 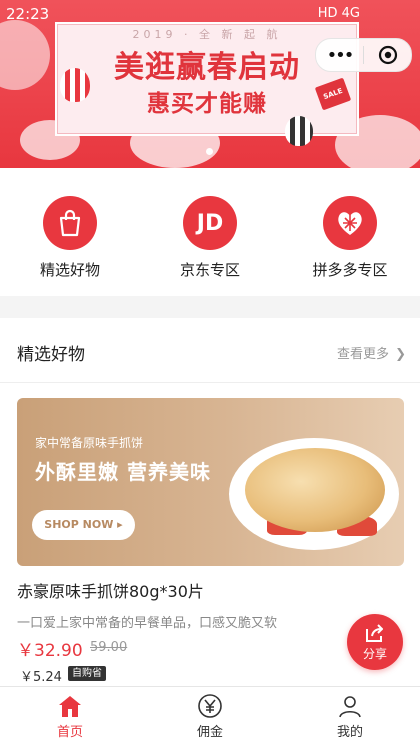 I want to click on banner-title: 美逛赢春启动, so click(x=207, y=67).